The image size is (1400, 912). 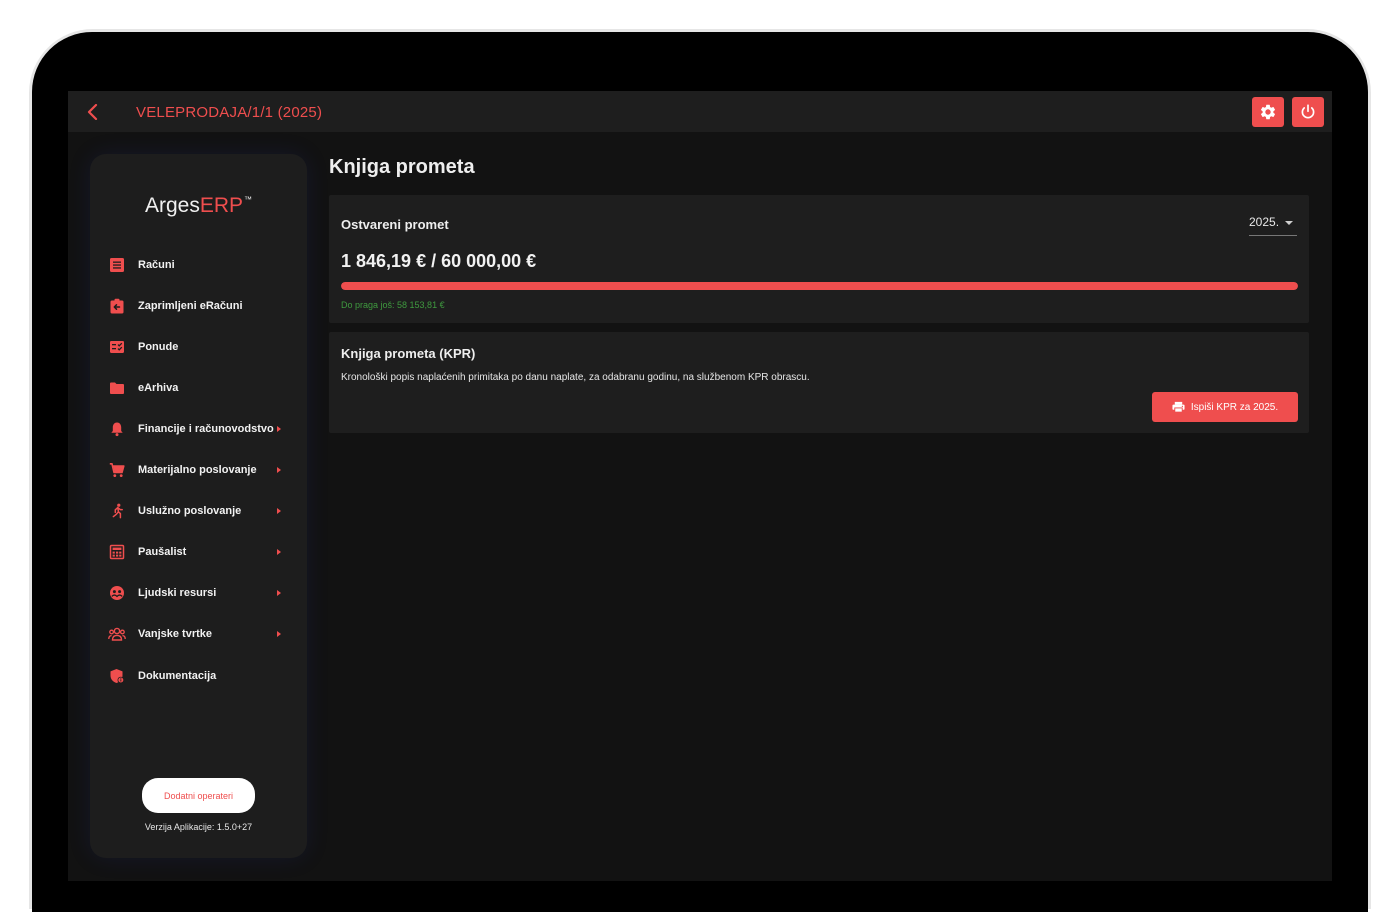 I want to click on sidebar-item-label: Ponude, so click(x=158, y=347).